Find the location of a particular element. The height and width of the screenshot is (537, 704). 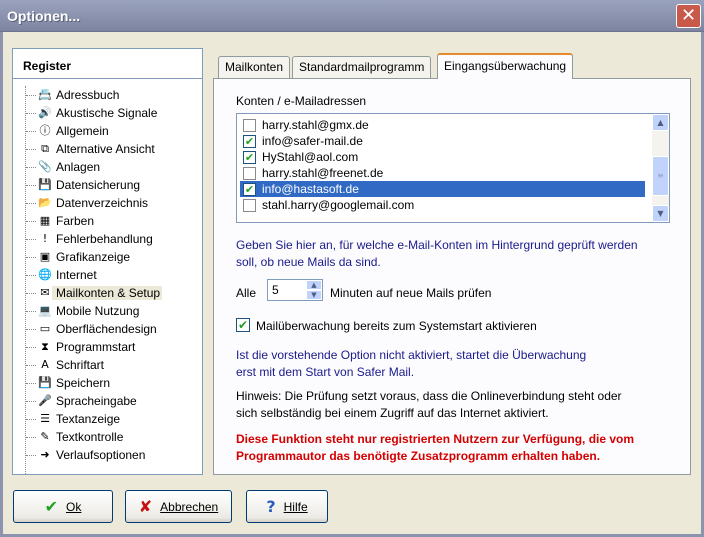

register-item: A Schriftart is located at coordinates (113, 365).